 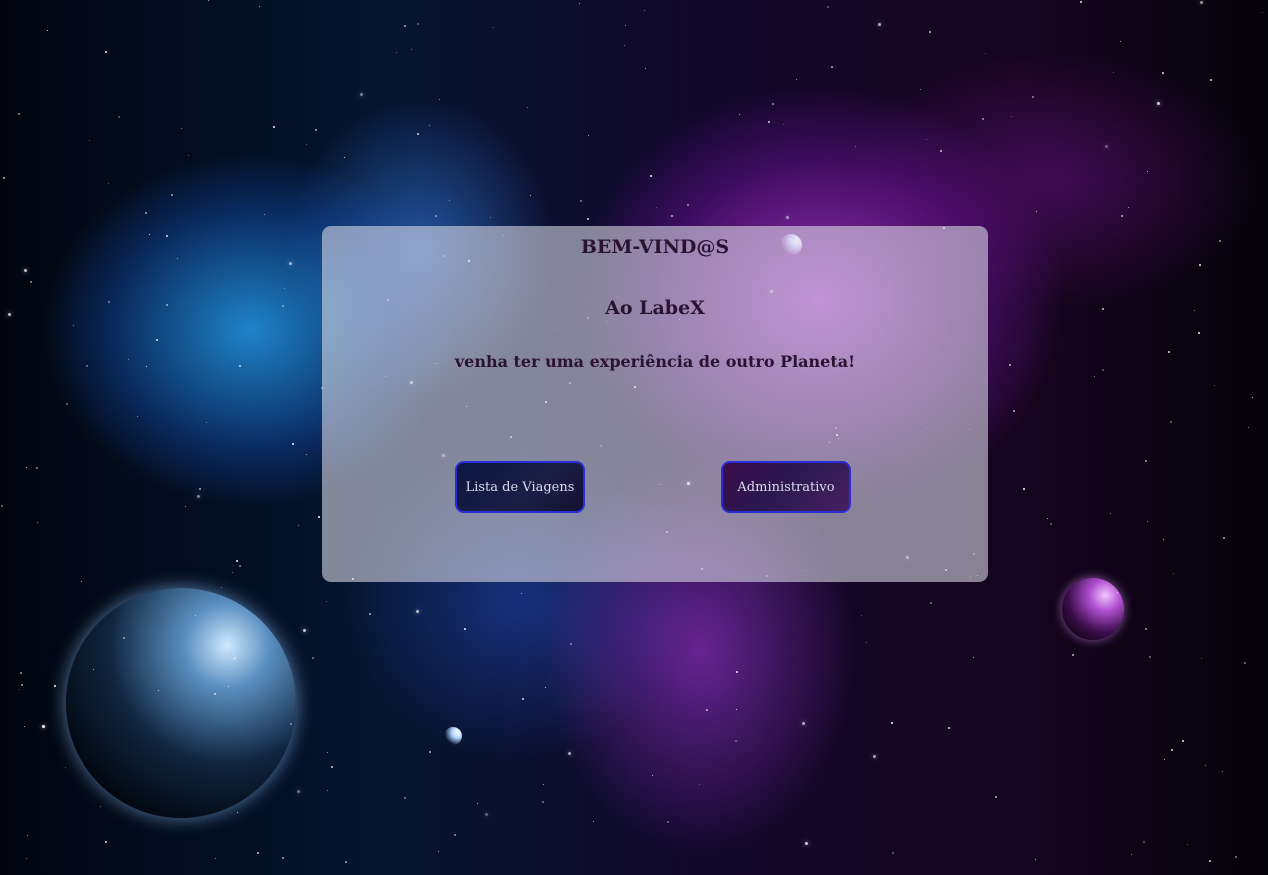 I want to click on admin-button: Administrativo, so click(x=786, y=487).